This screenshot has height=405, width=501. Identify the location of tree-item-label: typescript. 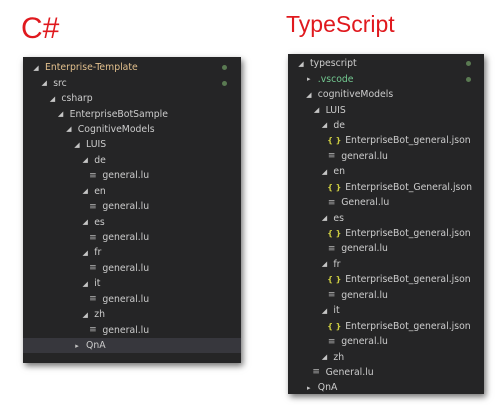
(333, 64).